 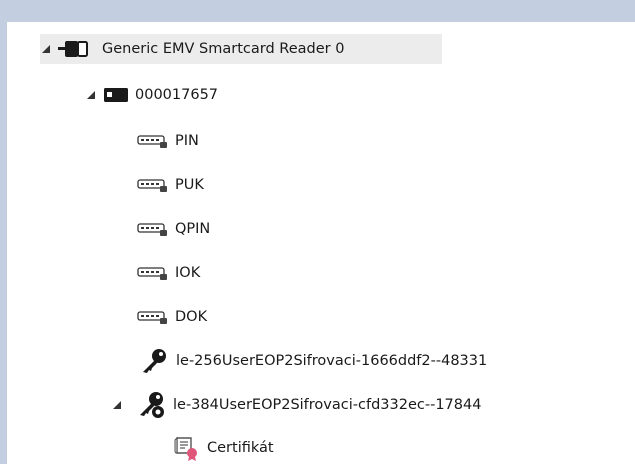 What do you see at coordinates (189, 184) in the screenshot?
I see `puk-label: PUK` at bounding box center [189, 184].